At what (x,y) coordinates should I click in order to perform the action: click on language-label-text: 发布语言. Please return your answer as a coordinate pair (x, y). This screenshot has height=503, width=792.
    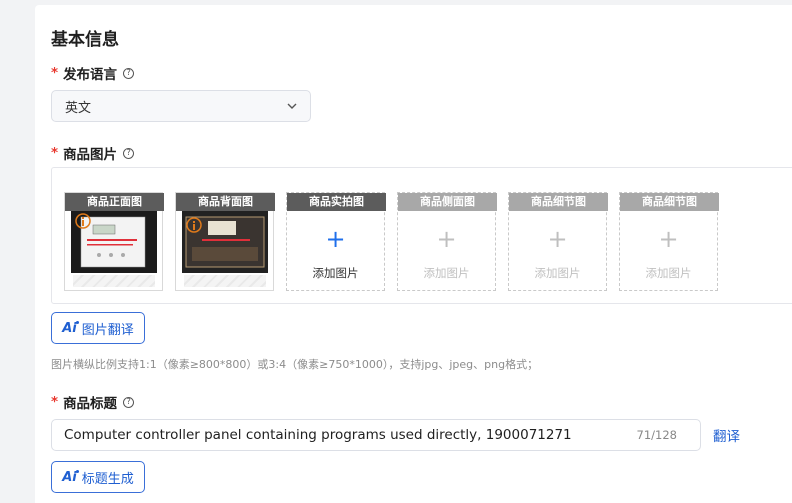
    Looking at the image, I should click on (90, 75).